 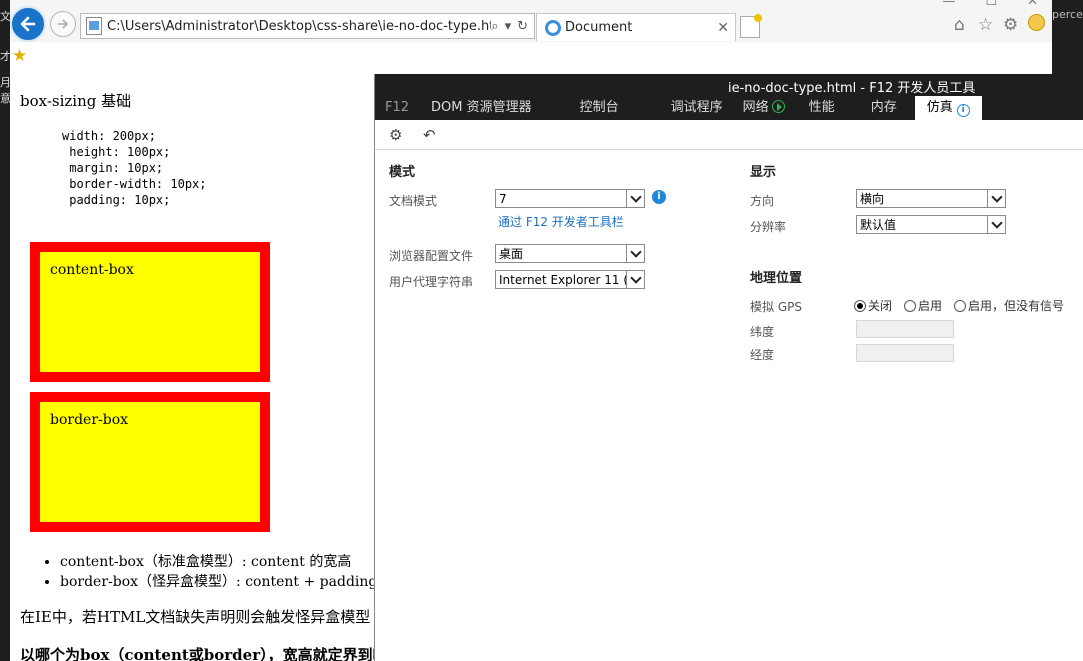 I want to click on arrow-right-icon, so click(x=63, y=24).